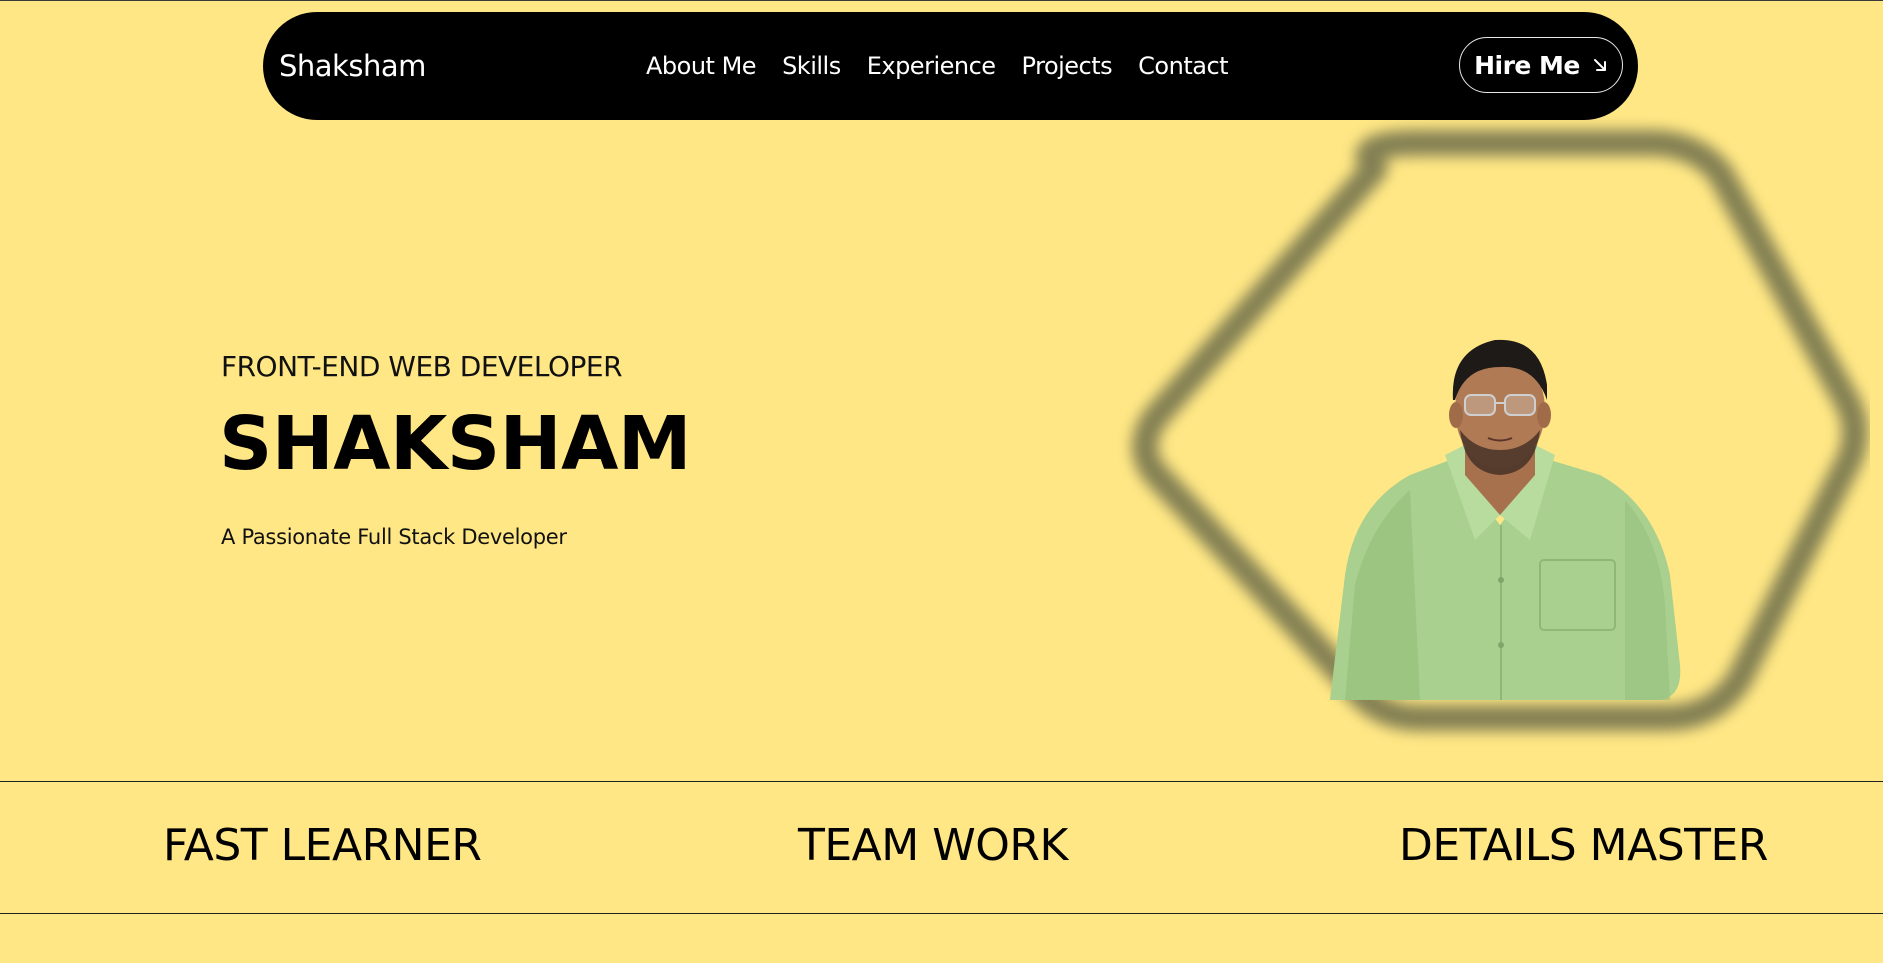  I want to click on nav-link-projects: Projects, so click(1067, 66).